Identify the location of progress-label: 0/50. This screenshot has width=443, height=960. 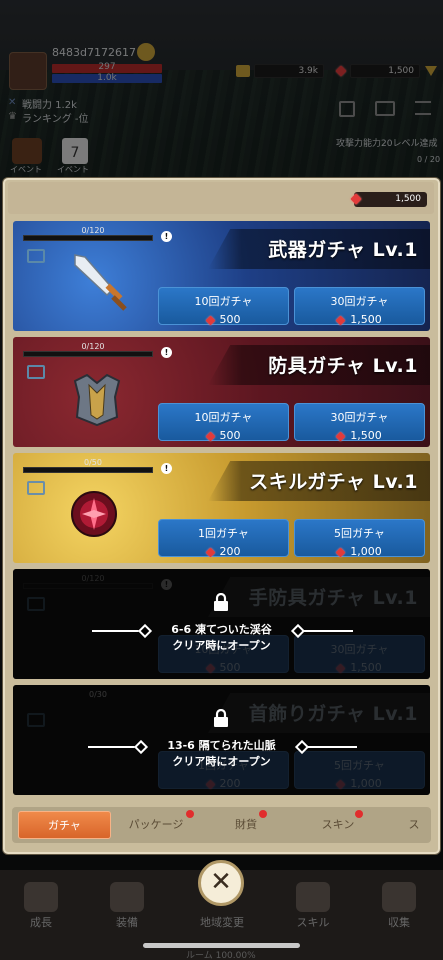
(93, 462).